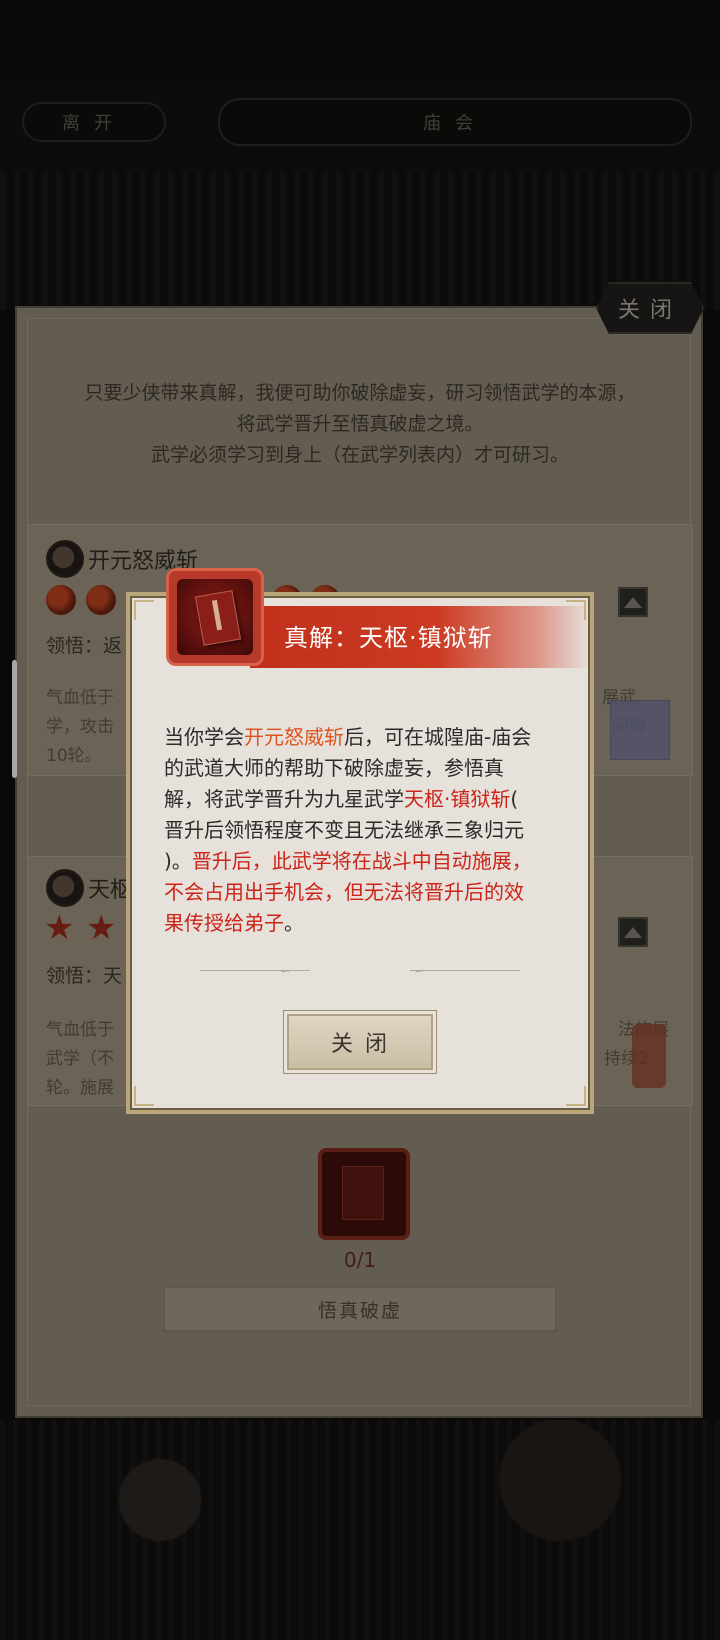 The image size is (720, 1640). What do you see at coordinates (224, 923) in the screenshot?
I see `text-run: 果传授给弟子` at bounding box center [224, 923].